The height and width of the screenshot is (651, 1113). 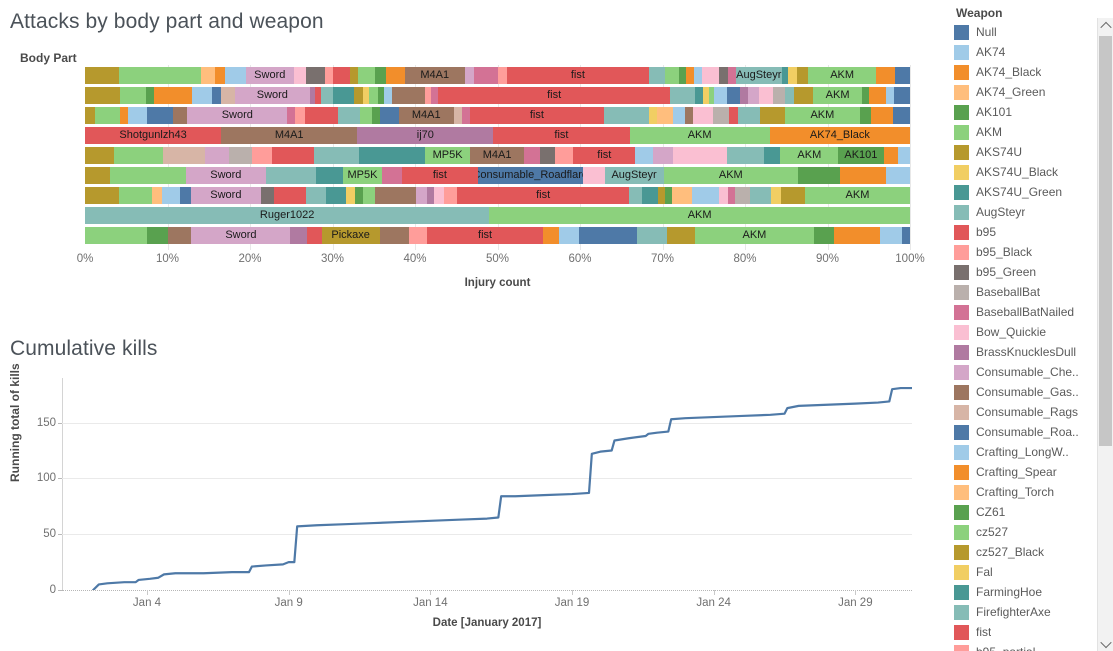 What do you see at coordinates (1024, 152) in the screenshot?
I see `legend-item: AKS74U` at bounding box center [1024, 152].